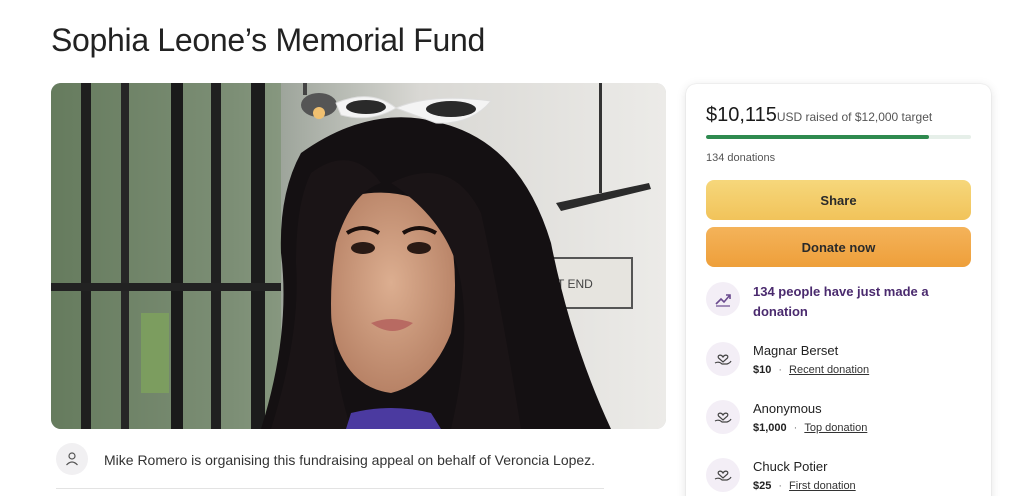 This screenshot has height=496, width=1024. I want to click on recent-donation-link: Recent donation, so click(829, 370).